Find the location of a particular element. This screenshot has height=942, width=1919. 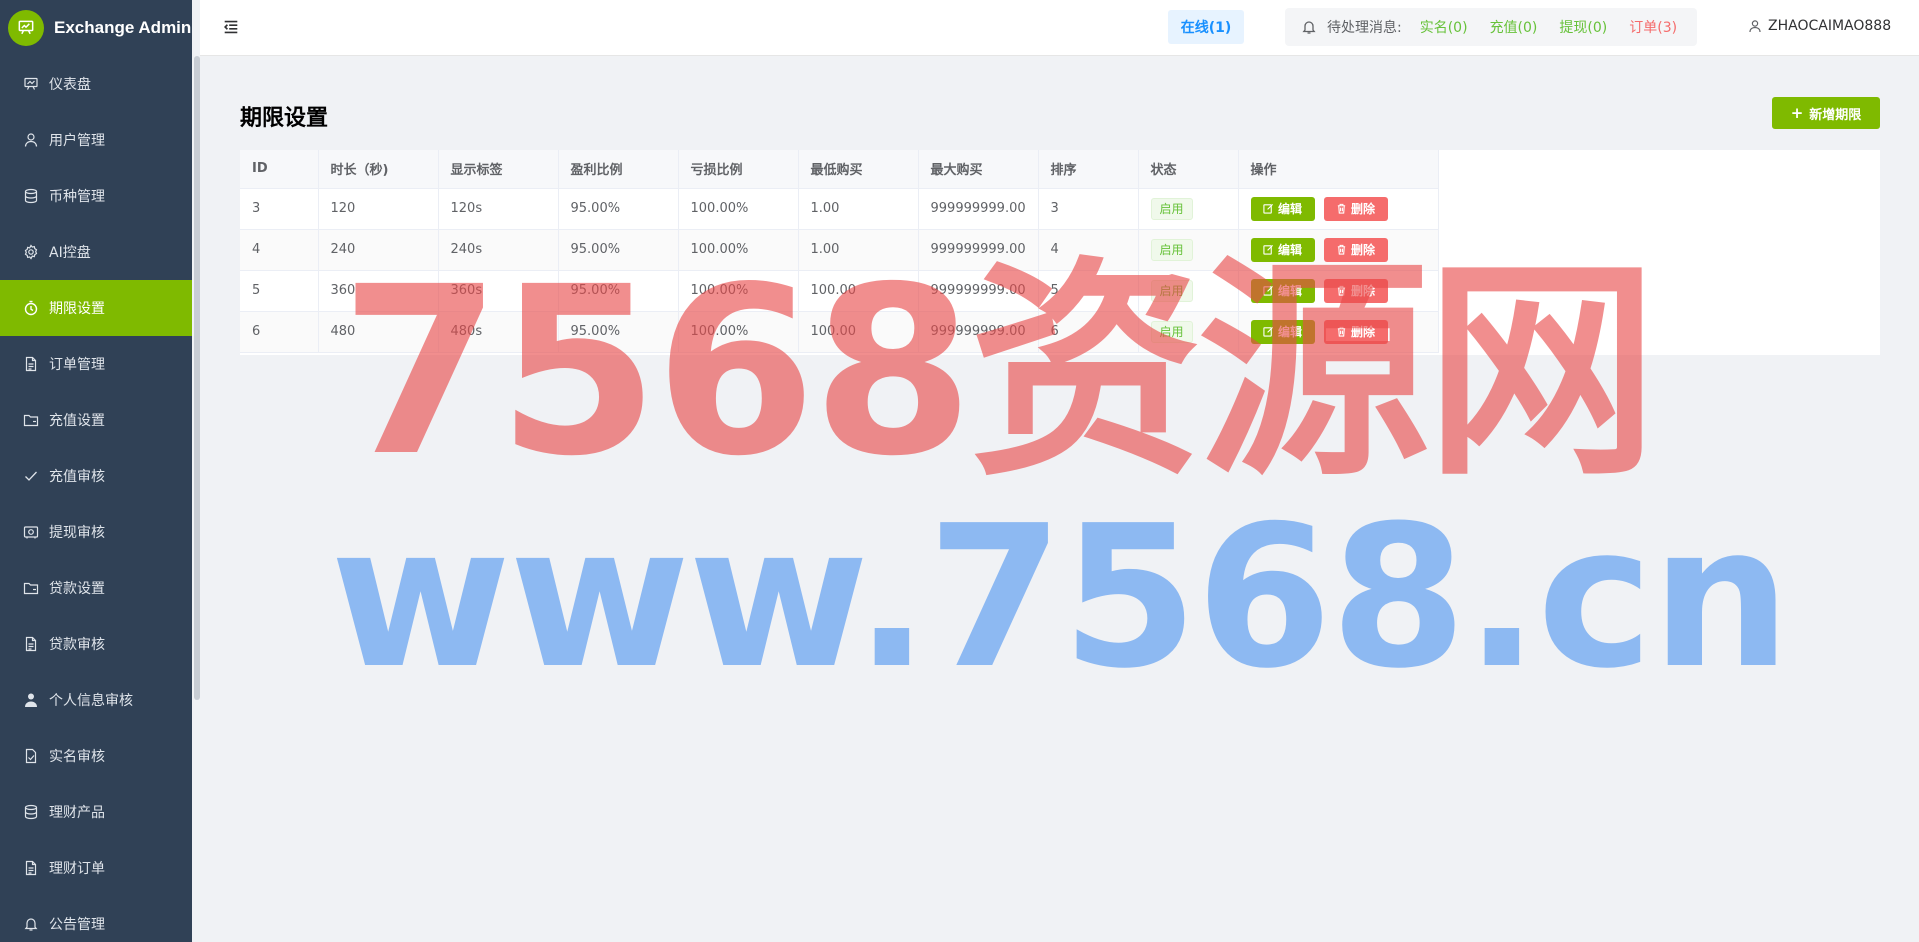

pending-recharge-link: 充值(0) is located at coordinates (1514, 27).